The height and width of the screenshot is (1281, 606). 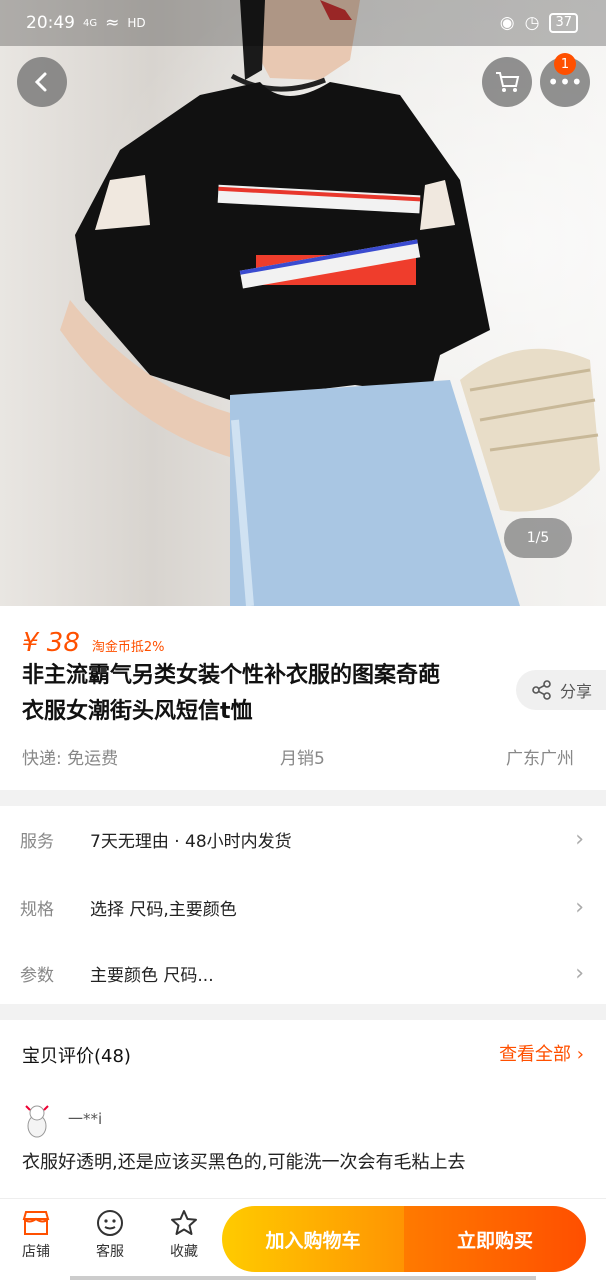 What do you see at coordinates (303, 1278) in the screenshot?
I see `home-indicator` at bounding box center [303, 1278].